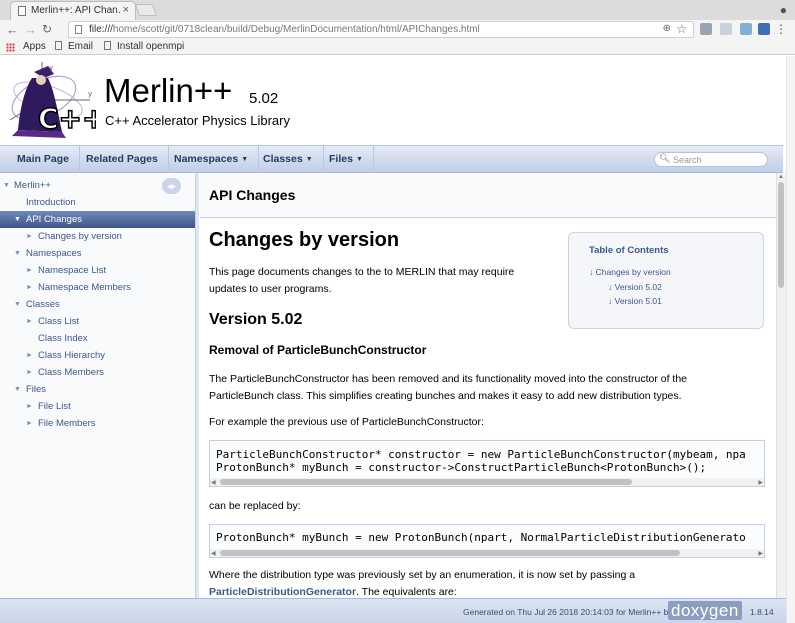 The width and height of the screenshot is (795, 623). I want to click on tree-item: ► Class Hierarchy, so click(97, 355).